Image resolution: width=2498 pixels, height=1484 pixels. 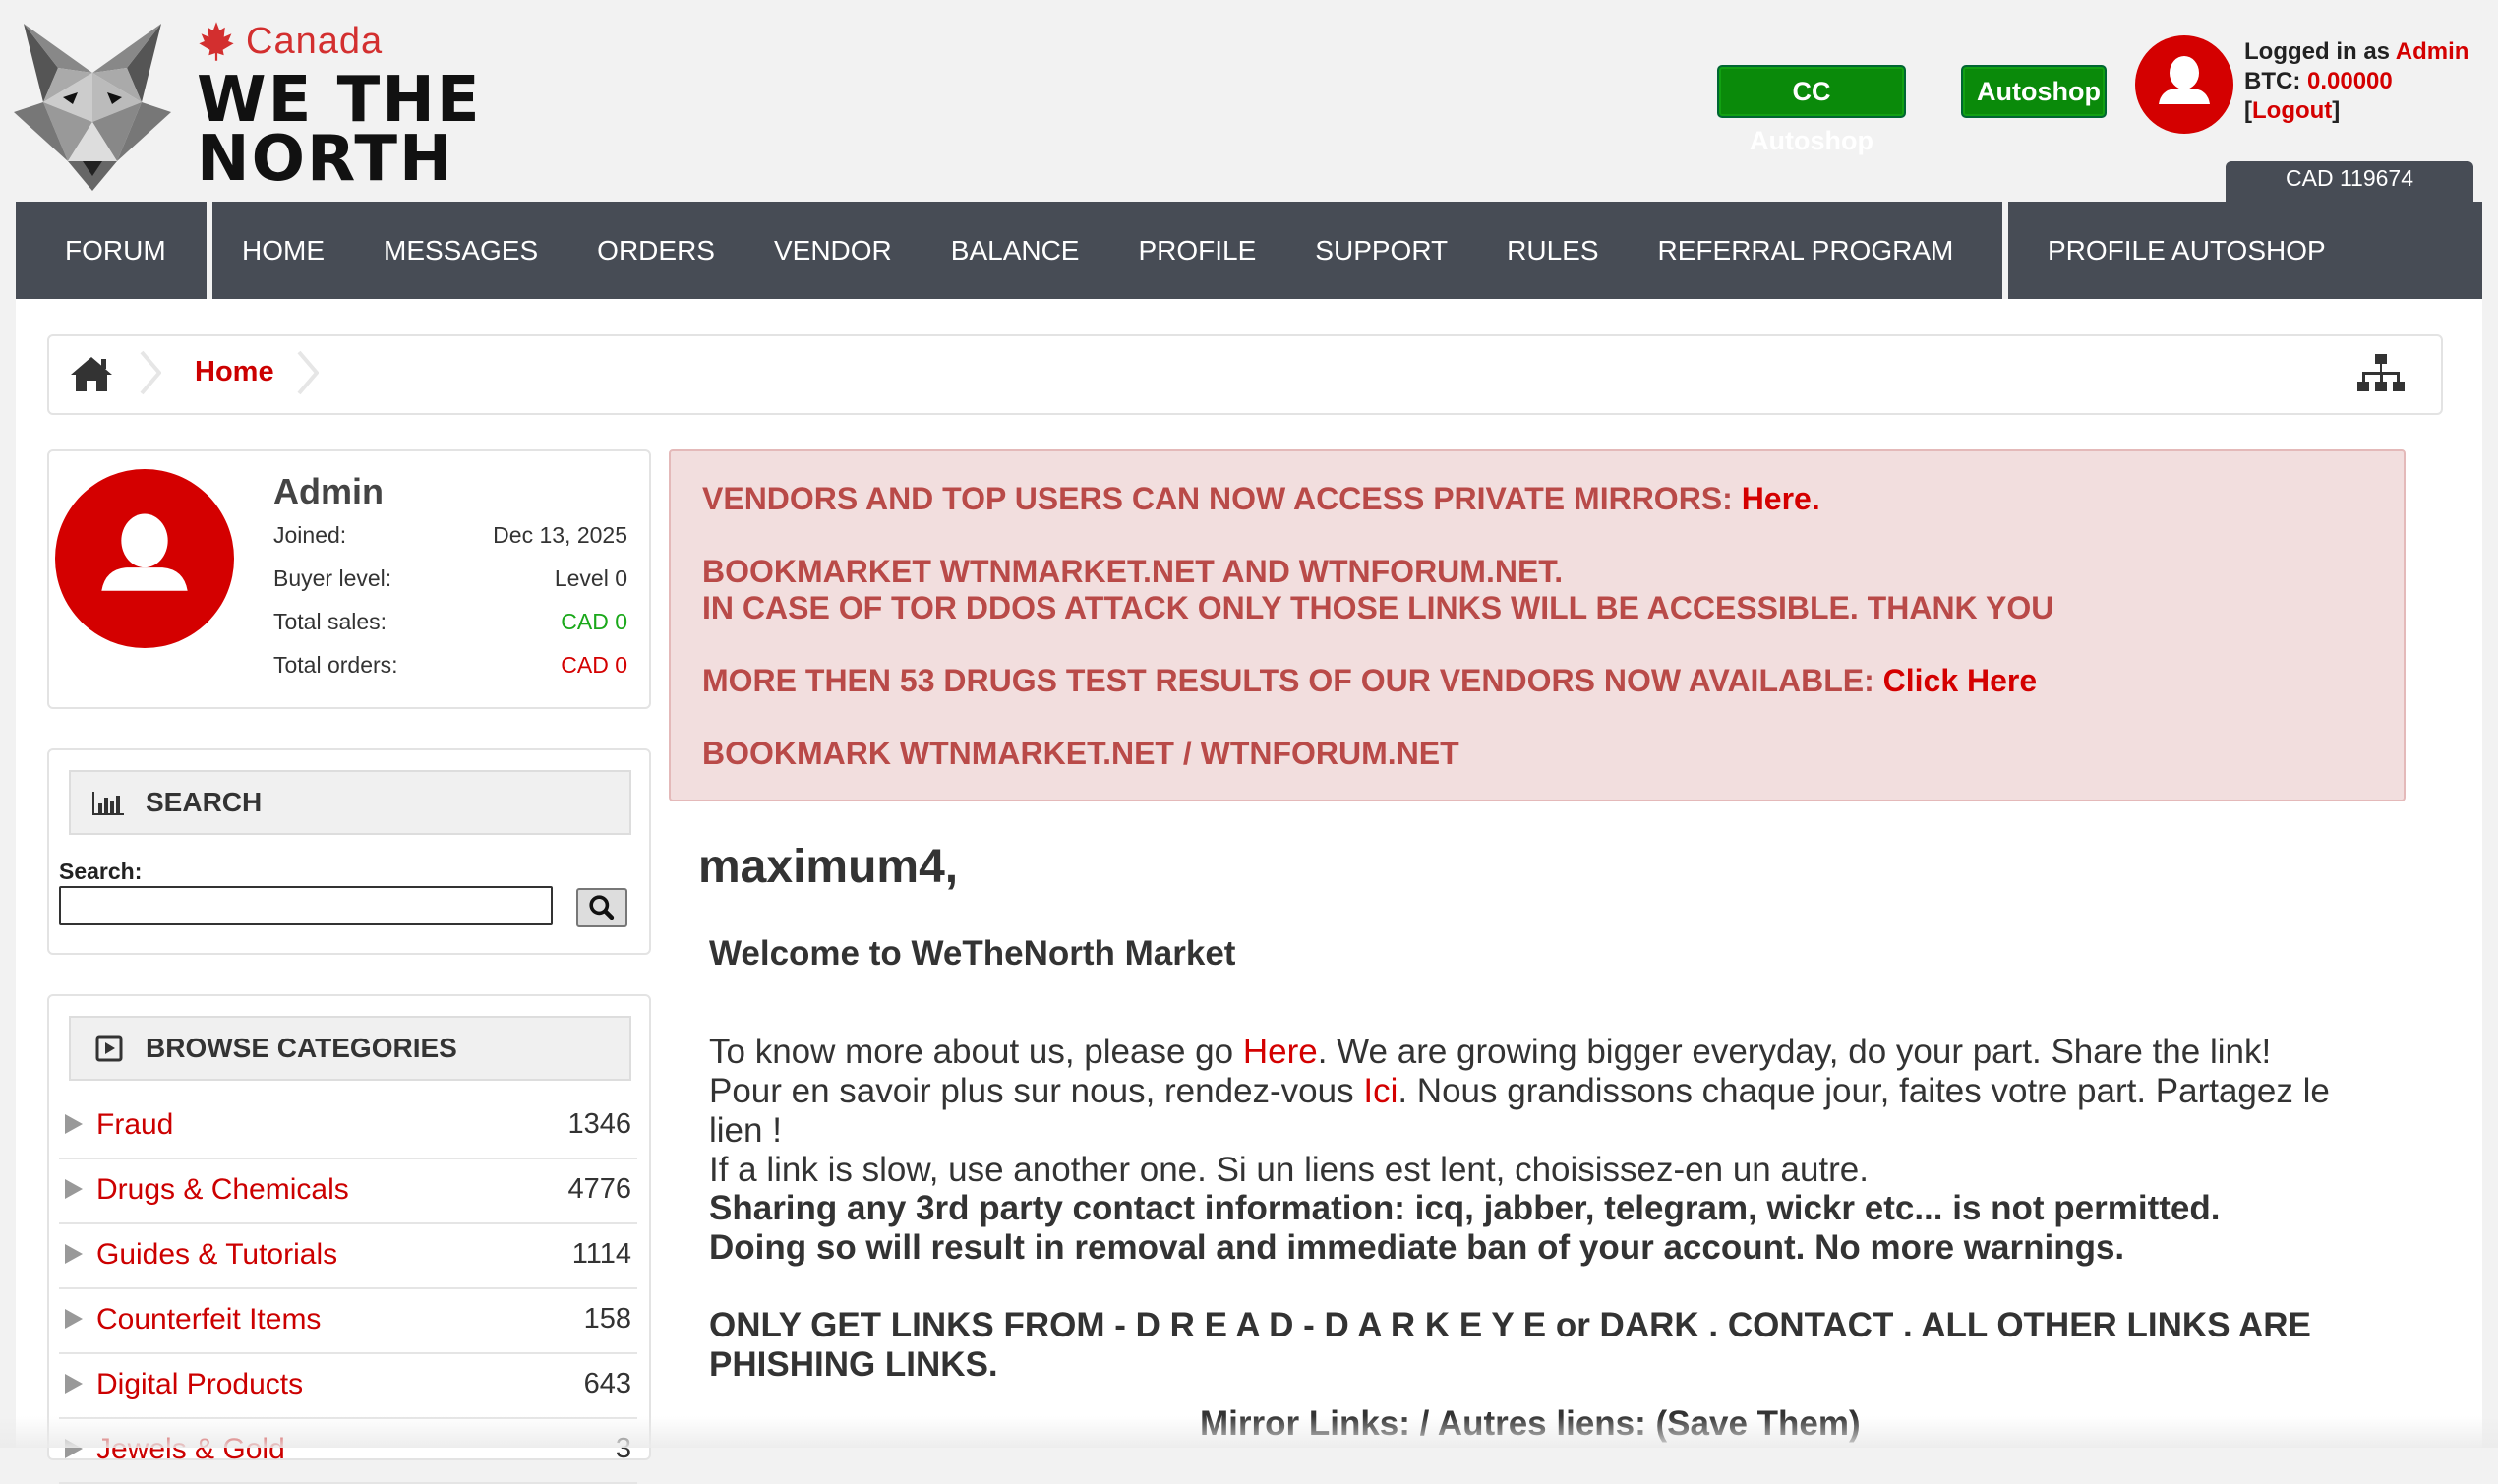 I want to click on category-item-guides-tutorials: Guides & Tutorials 1114, so click(x=348, y=1256).